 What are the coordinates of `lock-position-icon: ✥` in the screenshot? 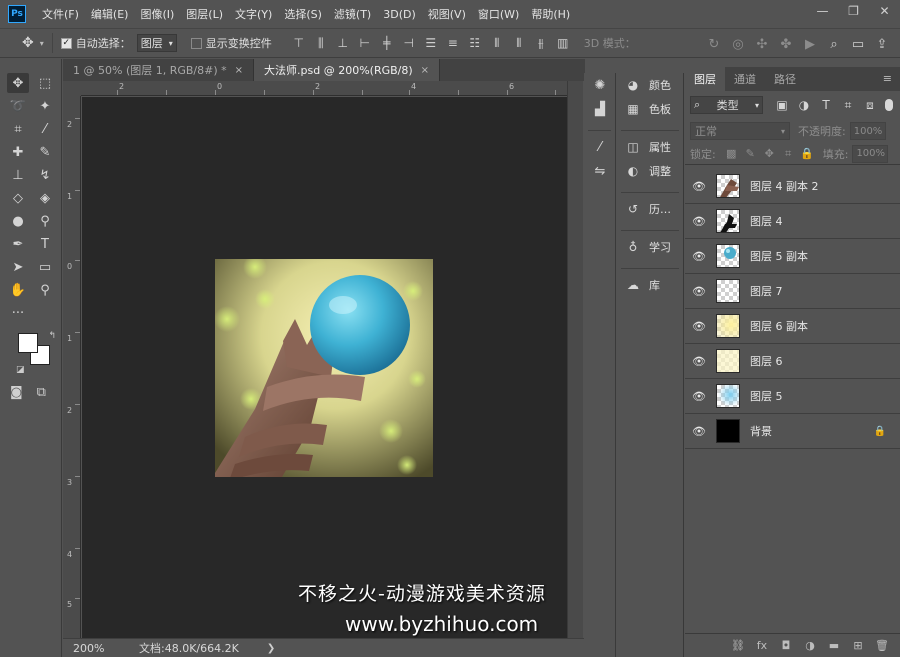 It's located at (769, 154).